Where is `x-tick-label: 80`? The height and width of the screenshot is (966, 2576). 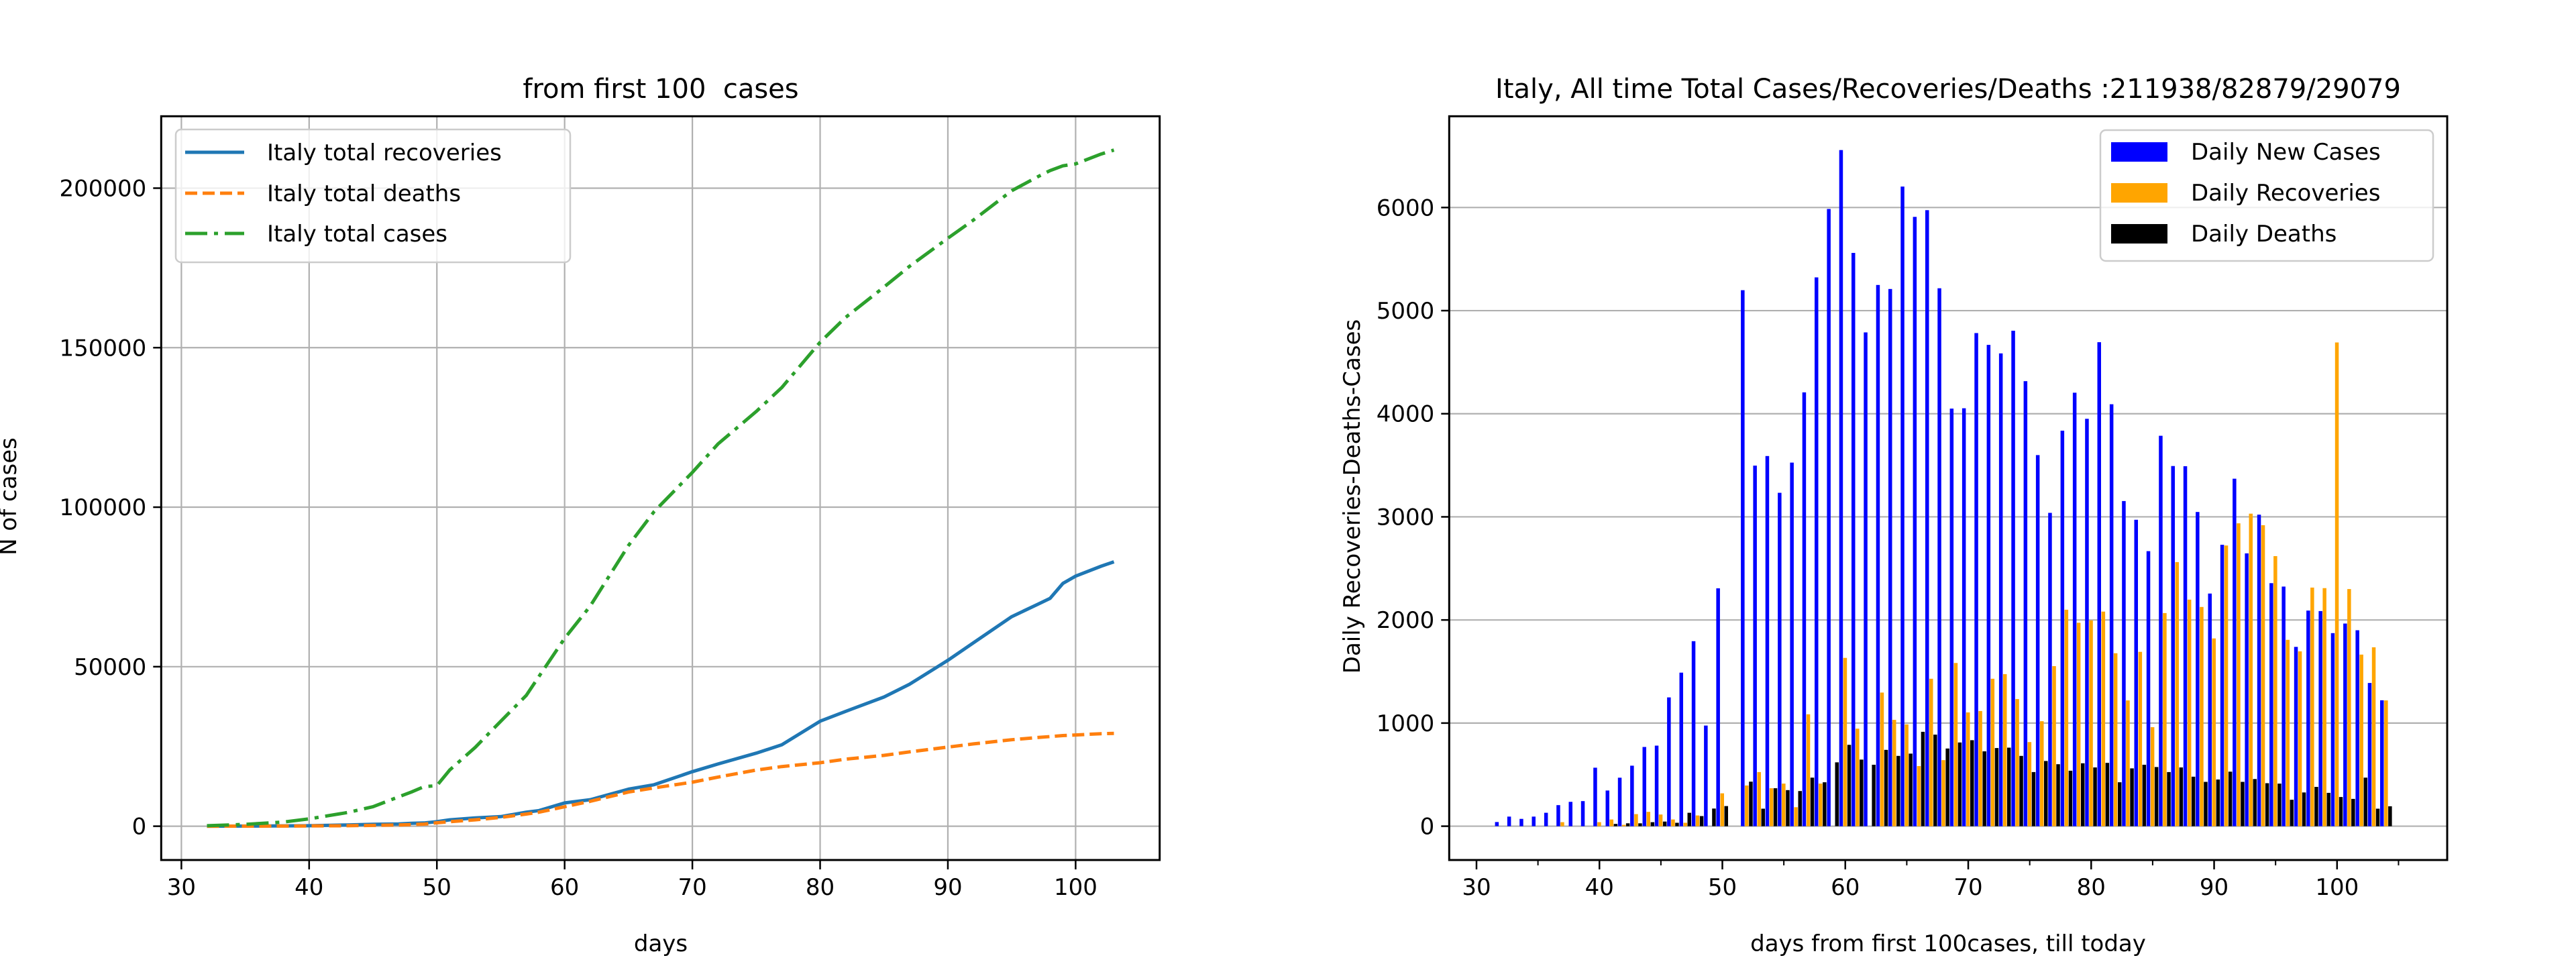
x-tick-label: 80 is located at coordinates (2091, 887).